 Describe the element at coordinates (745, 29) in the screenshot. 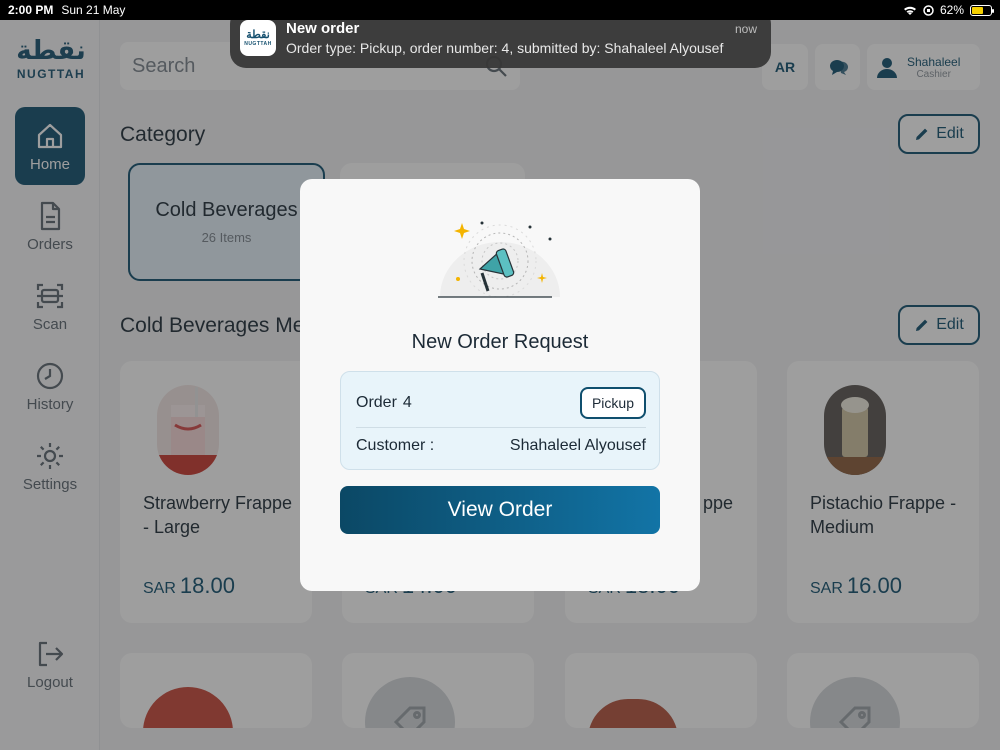

I see `notification-time: now` at that location.